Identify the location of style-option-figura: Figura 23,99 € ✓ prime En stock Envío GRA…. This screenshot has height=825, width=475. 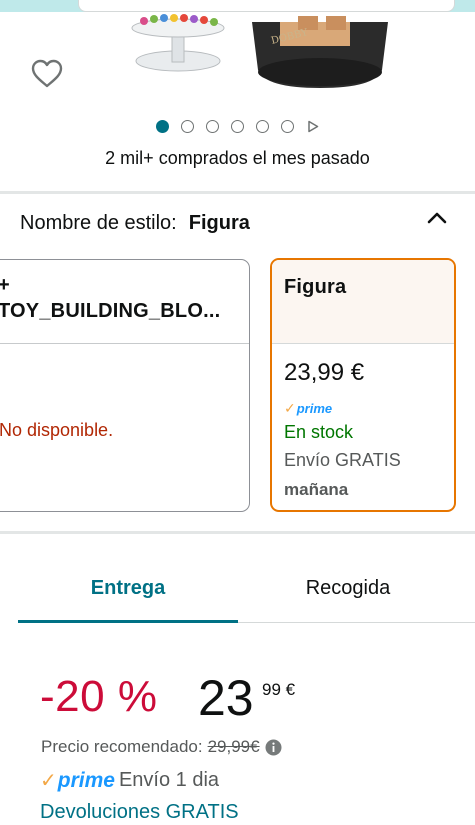
(363, 385).